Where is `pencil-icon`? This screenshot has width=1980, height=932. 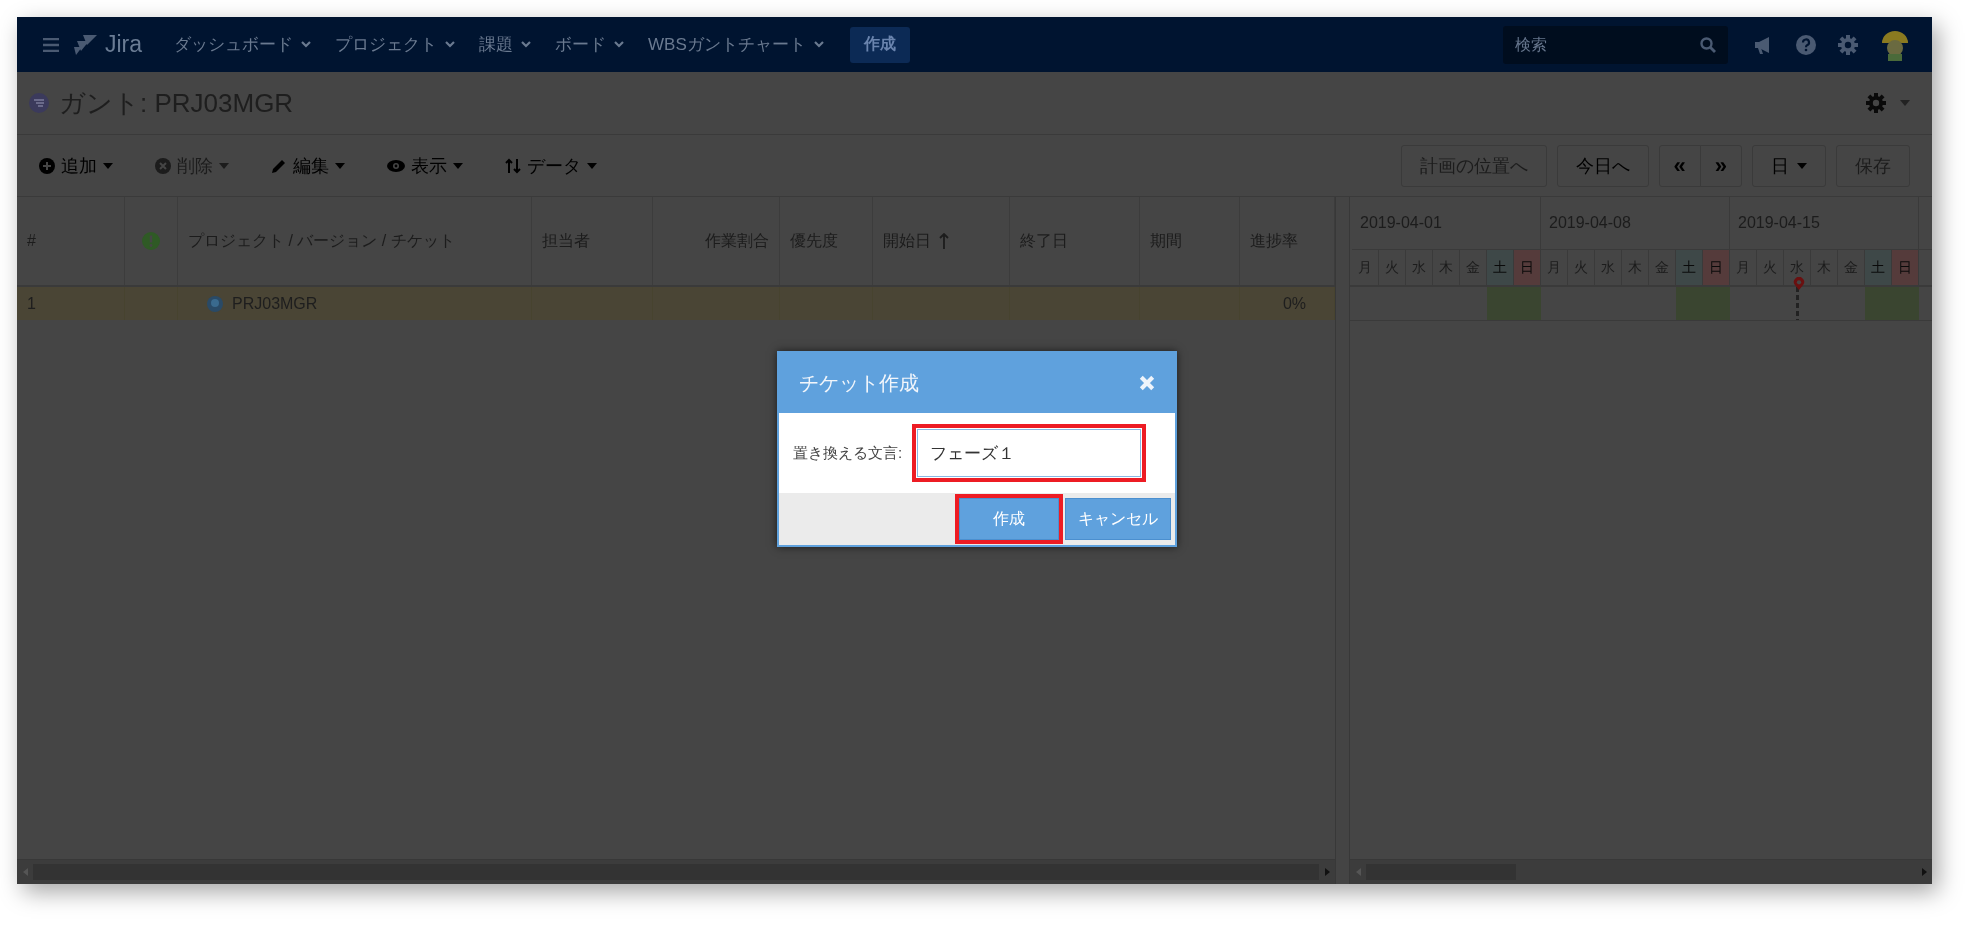 pencil-icon is located at coordinates (279, 165).